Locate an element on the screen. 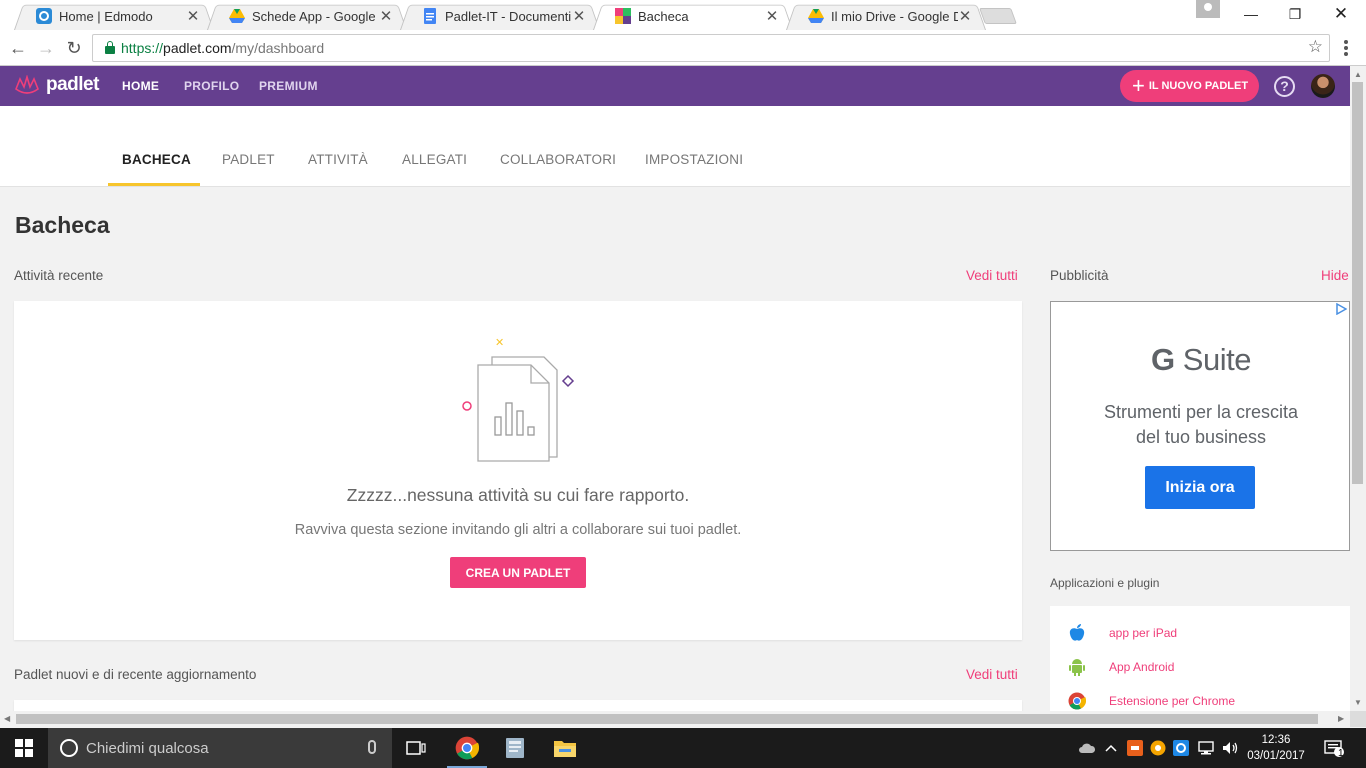 The height and width of the screenshot is (768, 1366). tab-title: Home | Edmodo is located at coordinates (106, 16).